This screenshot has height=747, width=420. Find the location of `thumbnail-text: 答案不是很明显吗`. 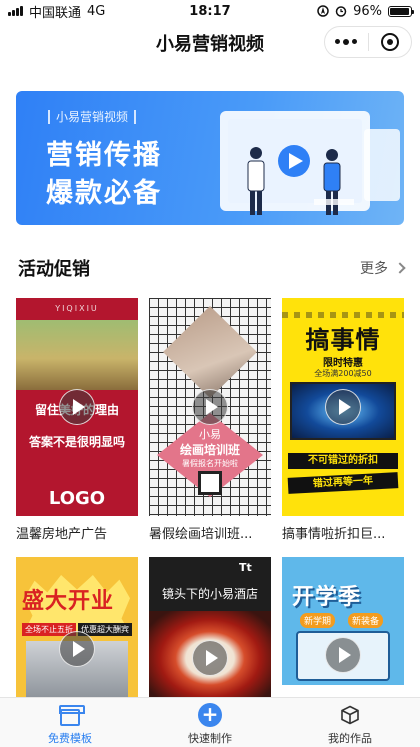

thumbnail-text: 答案不是很明显吗 is located at coordinates (76, 442).